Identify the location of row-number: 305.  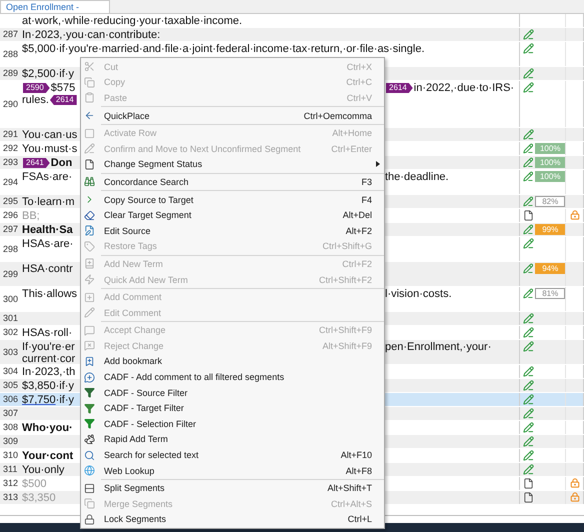
(11, 385).